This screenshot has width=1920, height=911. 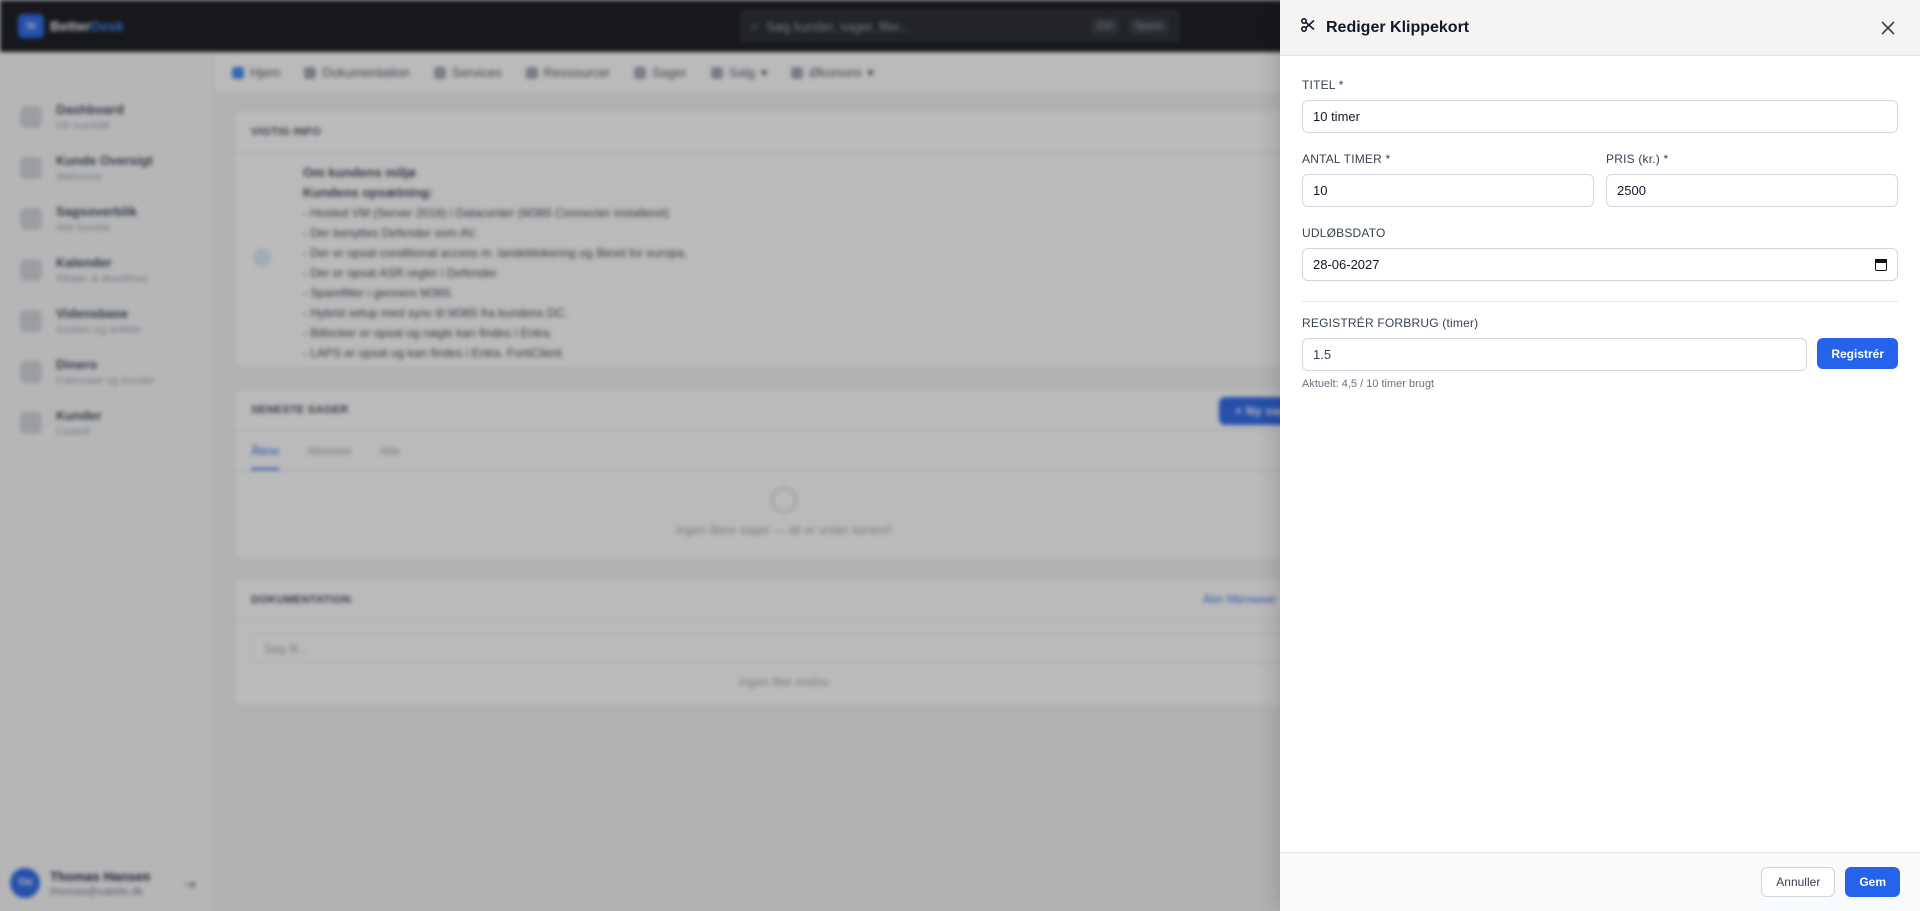 What do you see at coordinates (1881, 264) in the screenshot?
I see `calendar-icon` at bounding box center [1881, 264].